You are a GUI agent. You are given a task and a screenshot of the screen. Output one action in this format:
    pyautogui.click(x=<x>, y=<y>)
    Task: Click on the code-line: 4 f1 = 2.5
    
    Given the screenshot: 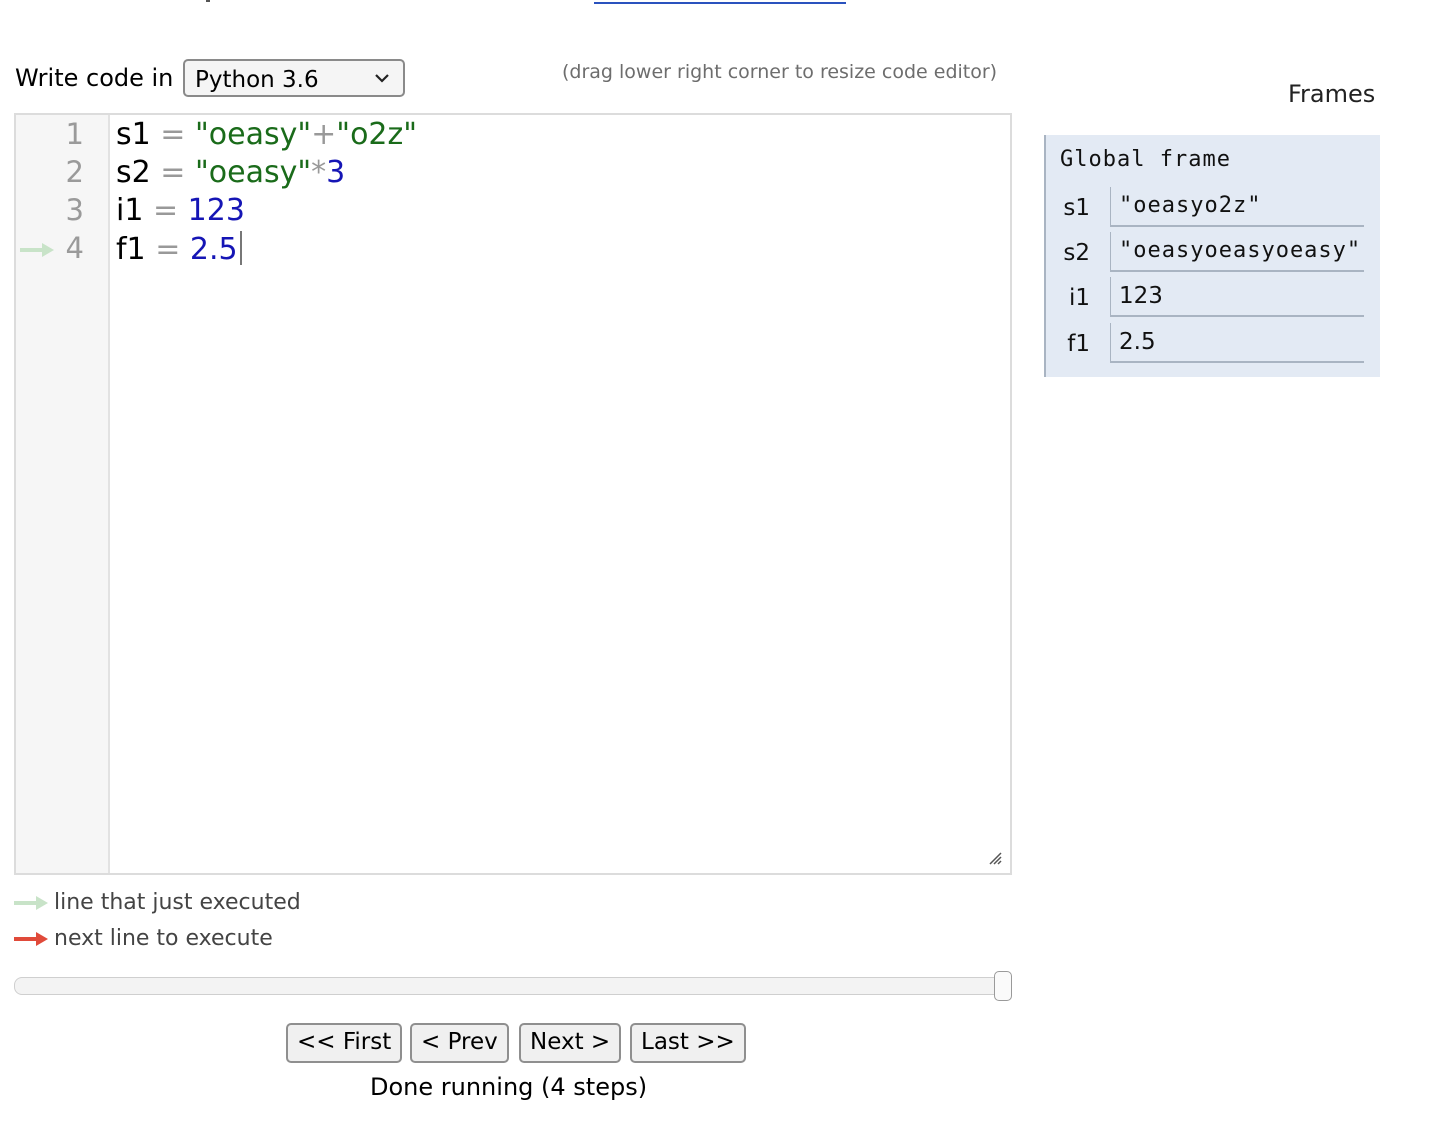 What is the action you would take?
    pyautogui.click(x=511, y=250)
    